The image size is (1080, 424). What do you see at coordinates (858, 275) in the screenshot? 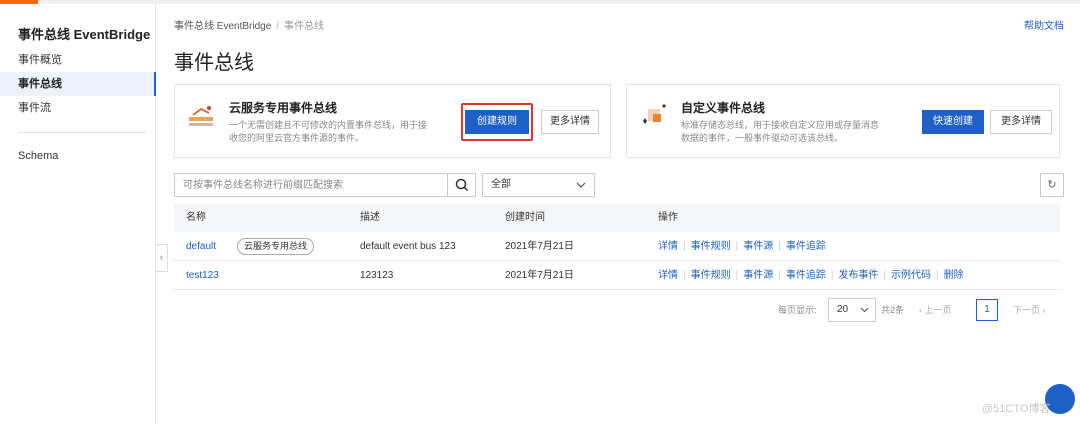
I see `op-publish-event-link: 发布事件` at bounding box center [858, 275].